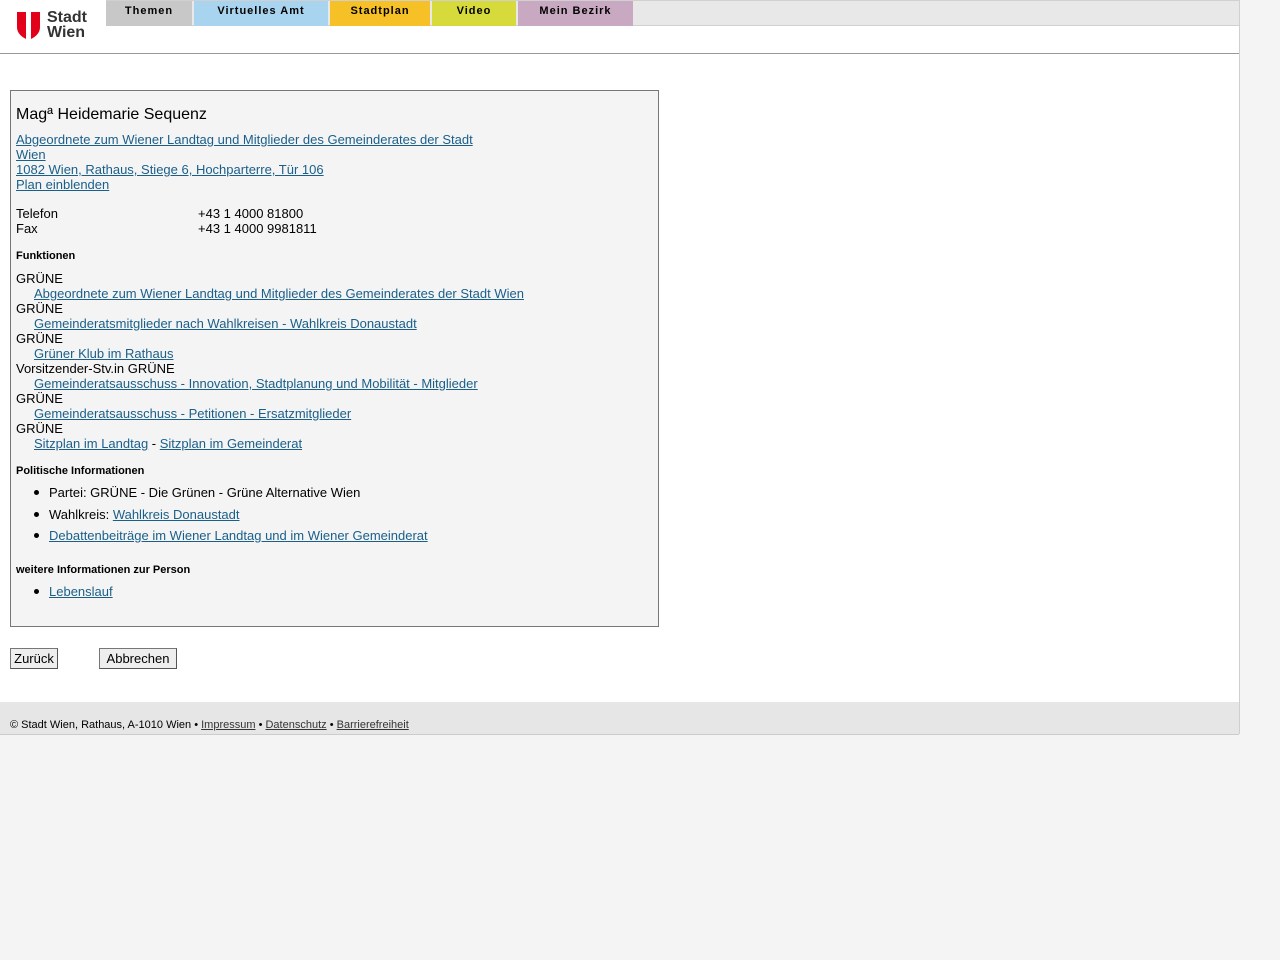 This screenshot has width=1280, height=960. Describe the element at coordinates (228, 725) in the screenshot. I see `impressum-link: Impressum` at that location.